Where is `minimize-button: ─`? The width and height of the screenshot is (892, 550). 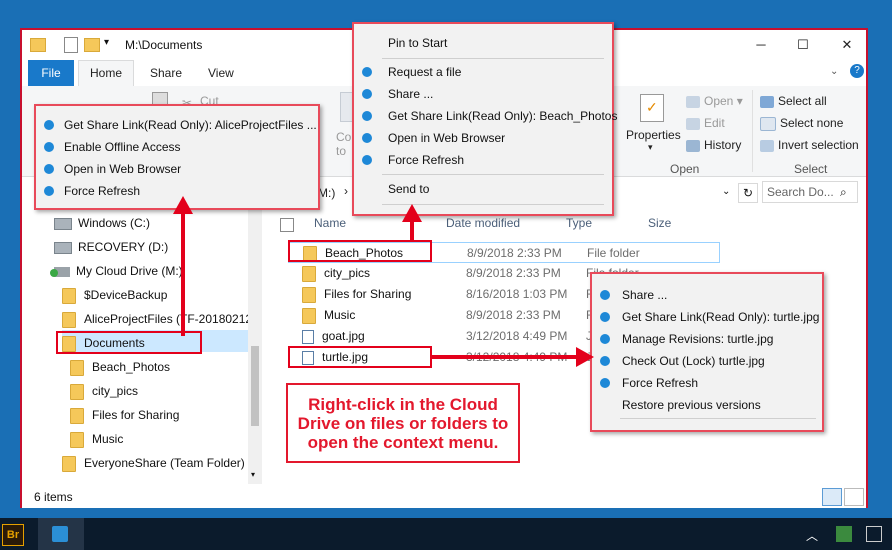 minimize-button: ─ is located at coordinates (761, 45).